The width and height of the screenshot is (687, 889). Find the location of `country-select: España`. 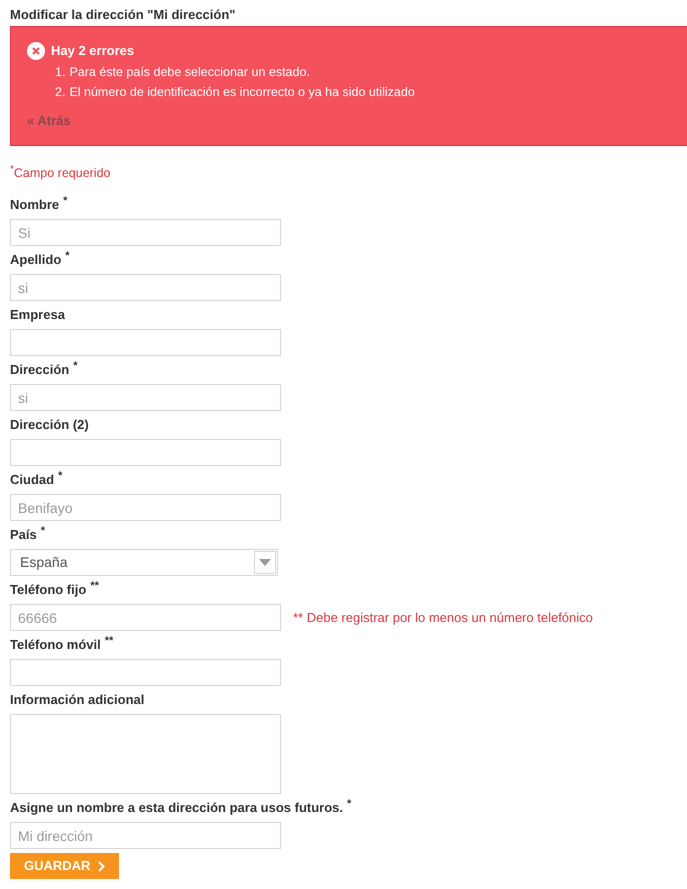

country-select: España is located at coordinates (144, 562).